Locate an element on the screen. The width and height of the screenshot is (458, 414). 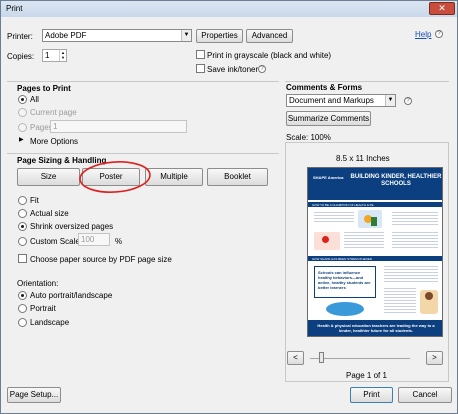
printer-value: Adobe PDF is located at coordinates (66, 35).